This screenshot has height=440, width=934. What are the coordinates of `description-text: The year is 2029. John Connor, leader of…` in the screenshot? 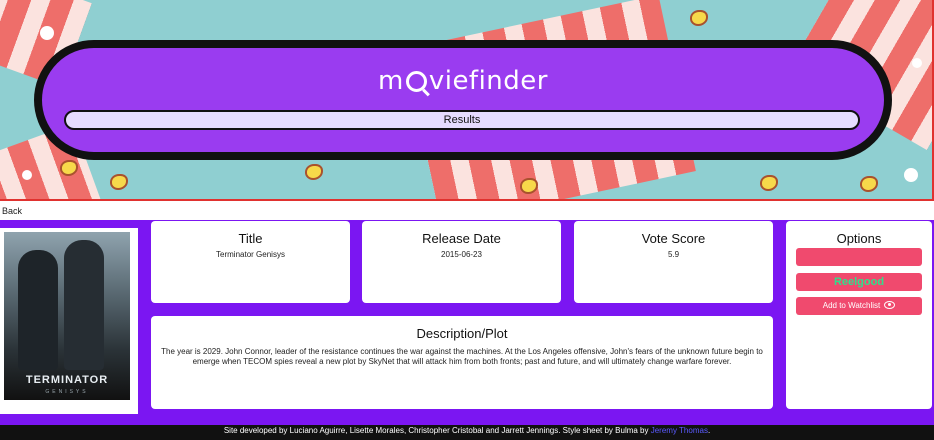 It's located at (462, 356).